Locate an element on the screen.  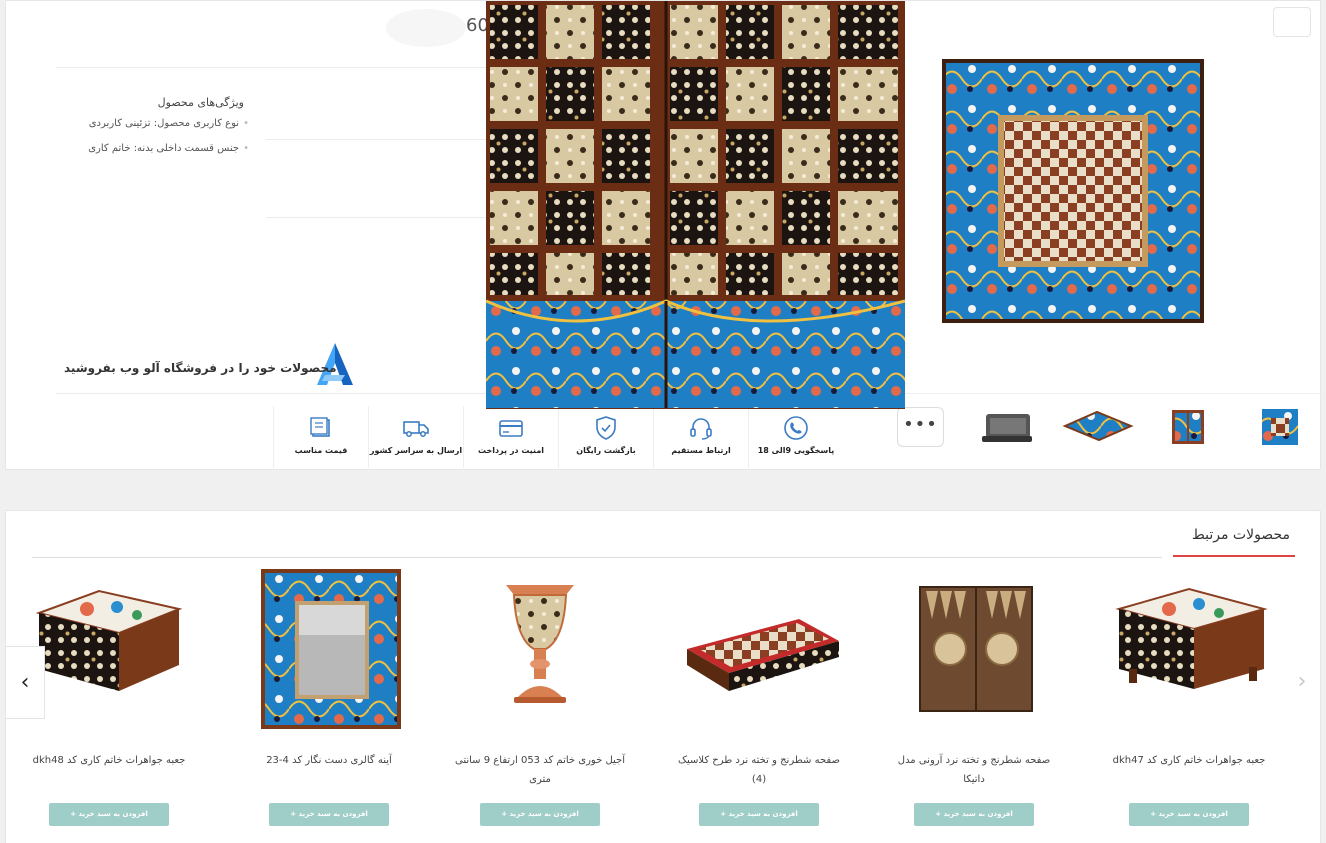
service-label: ارتباط مستقیم is located at coordinates (701, 450).